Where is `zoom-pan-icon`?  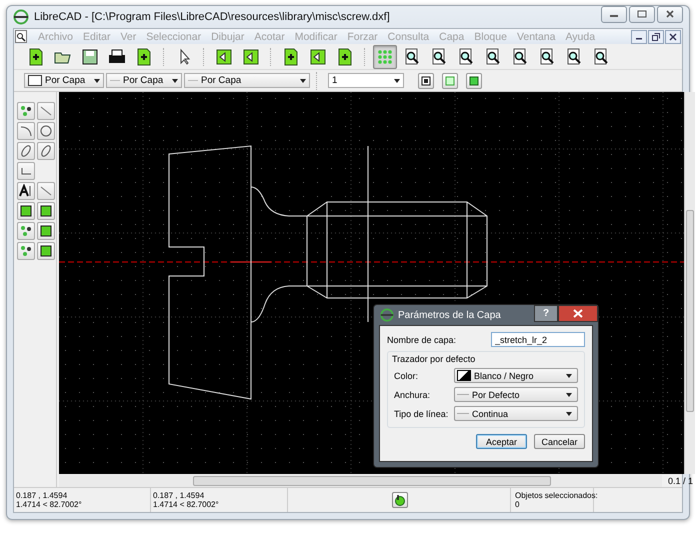
zoom-pan-icon is located at coordinates (601, 57).